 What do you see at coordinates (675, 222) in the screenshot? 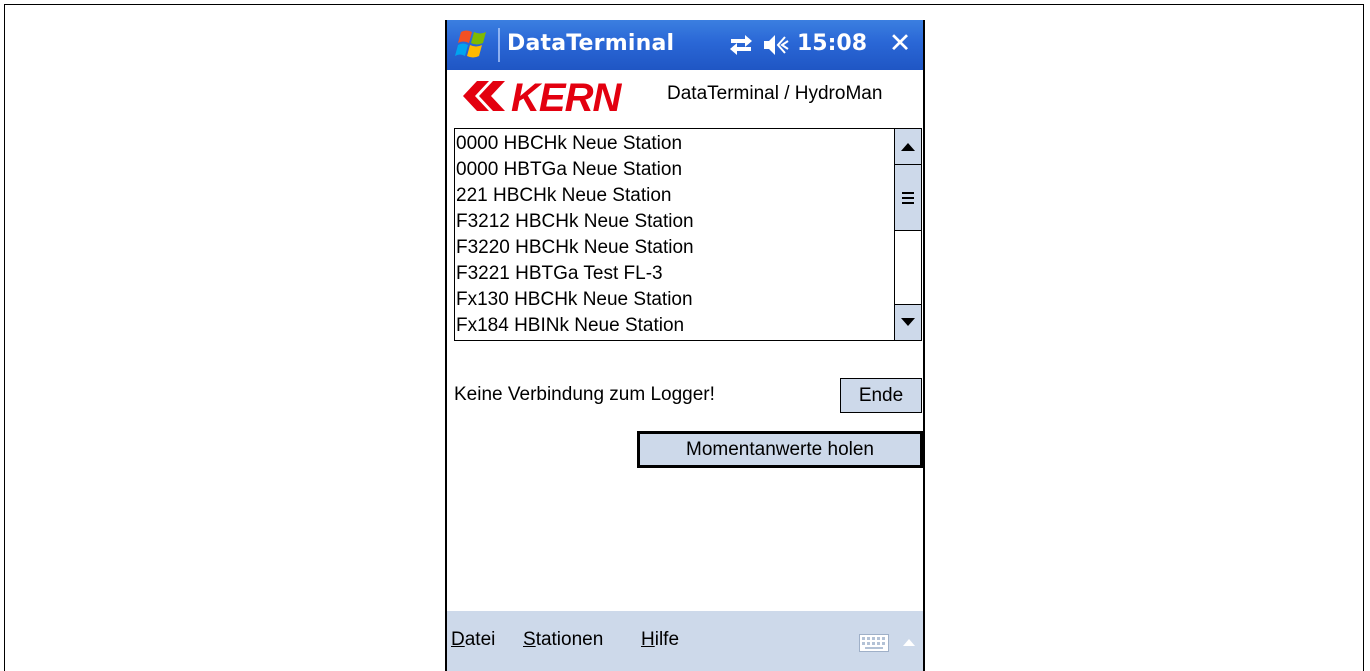
I see `list-item: F3212 HBCHk Neue Station` at bounding box center [675, 222].